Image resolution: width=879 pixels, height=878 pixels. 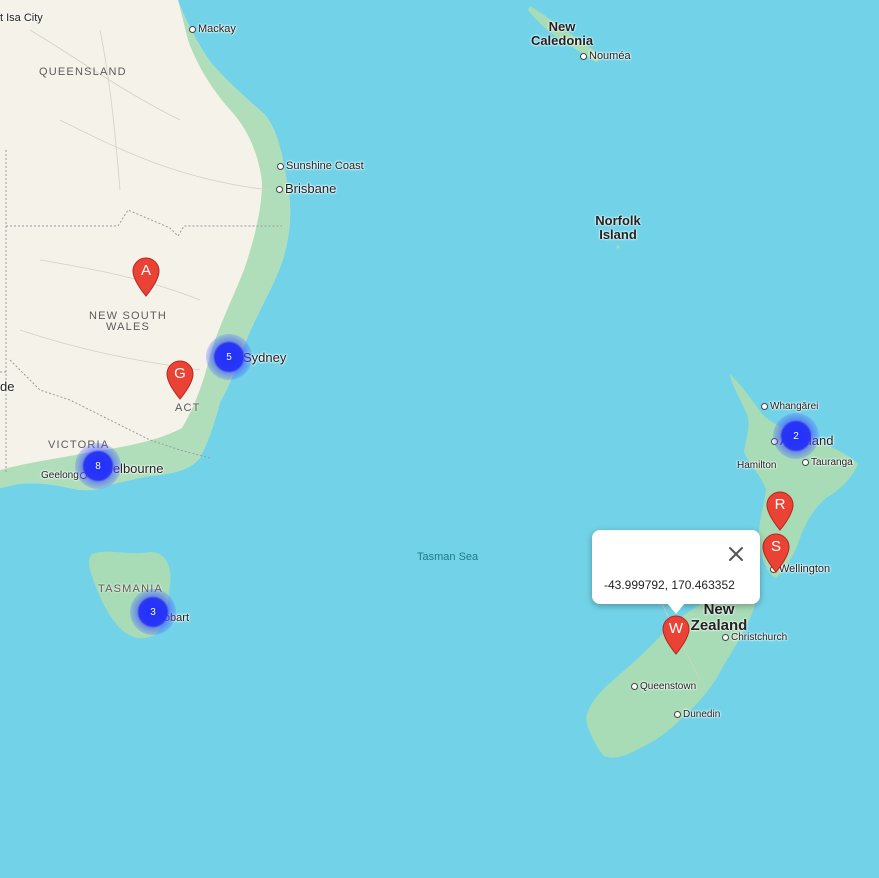 I want to click on marker-label: A, so click(x=145, y=270).